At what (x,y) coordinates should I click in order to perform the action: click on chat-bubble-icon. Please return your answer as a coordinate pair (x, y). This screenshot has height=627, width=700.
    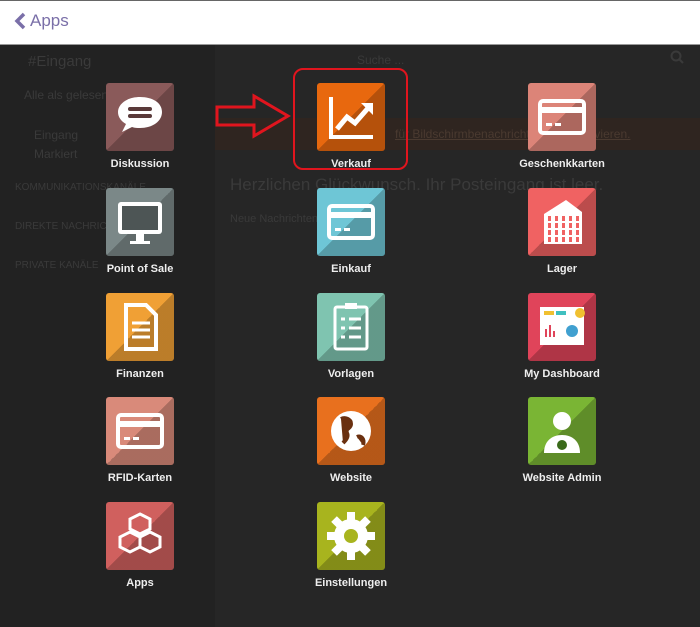
    Looking at the image, I should click on (140, 114).